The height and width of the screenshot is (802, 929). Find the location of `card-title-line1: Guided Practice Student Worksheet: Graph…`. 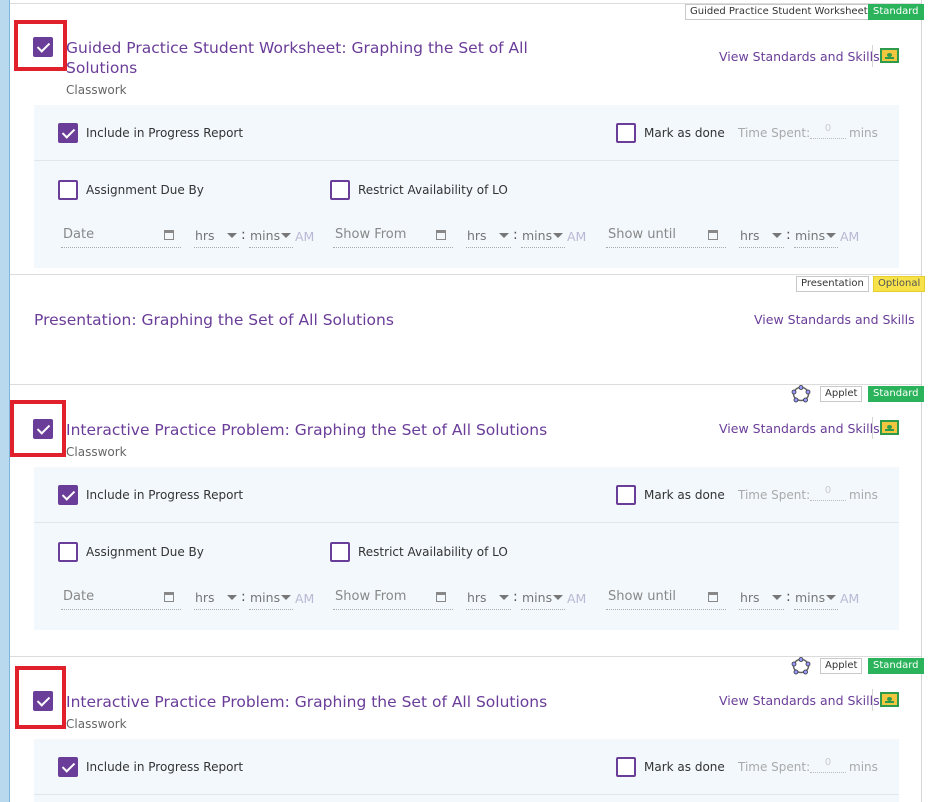

card-title-line1: Guided Practice Student Worksheet: Graph… is located at coordinates (297, 48).